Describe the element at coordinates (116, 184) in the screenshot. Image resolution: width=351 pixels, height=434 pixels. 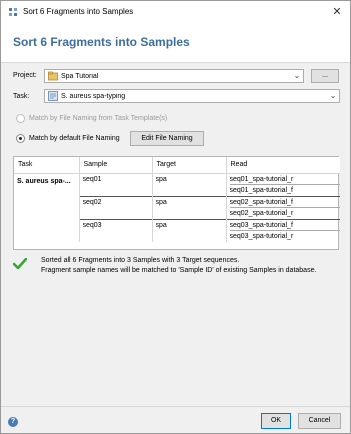
I see `sample-cell: seq01` at that location.